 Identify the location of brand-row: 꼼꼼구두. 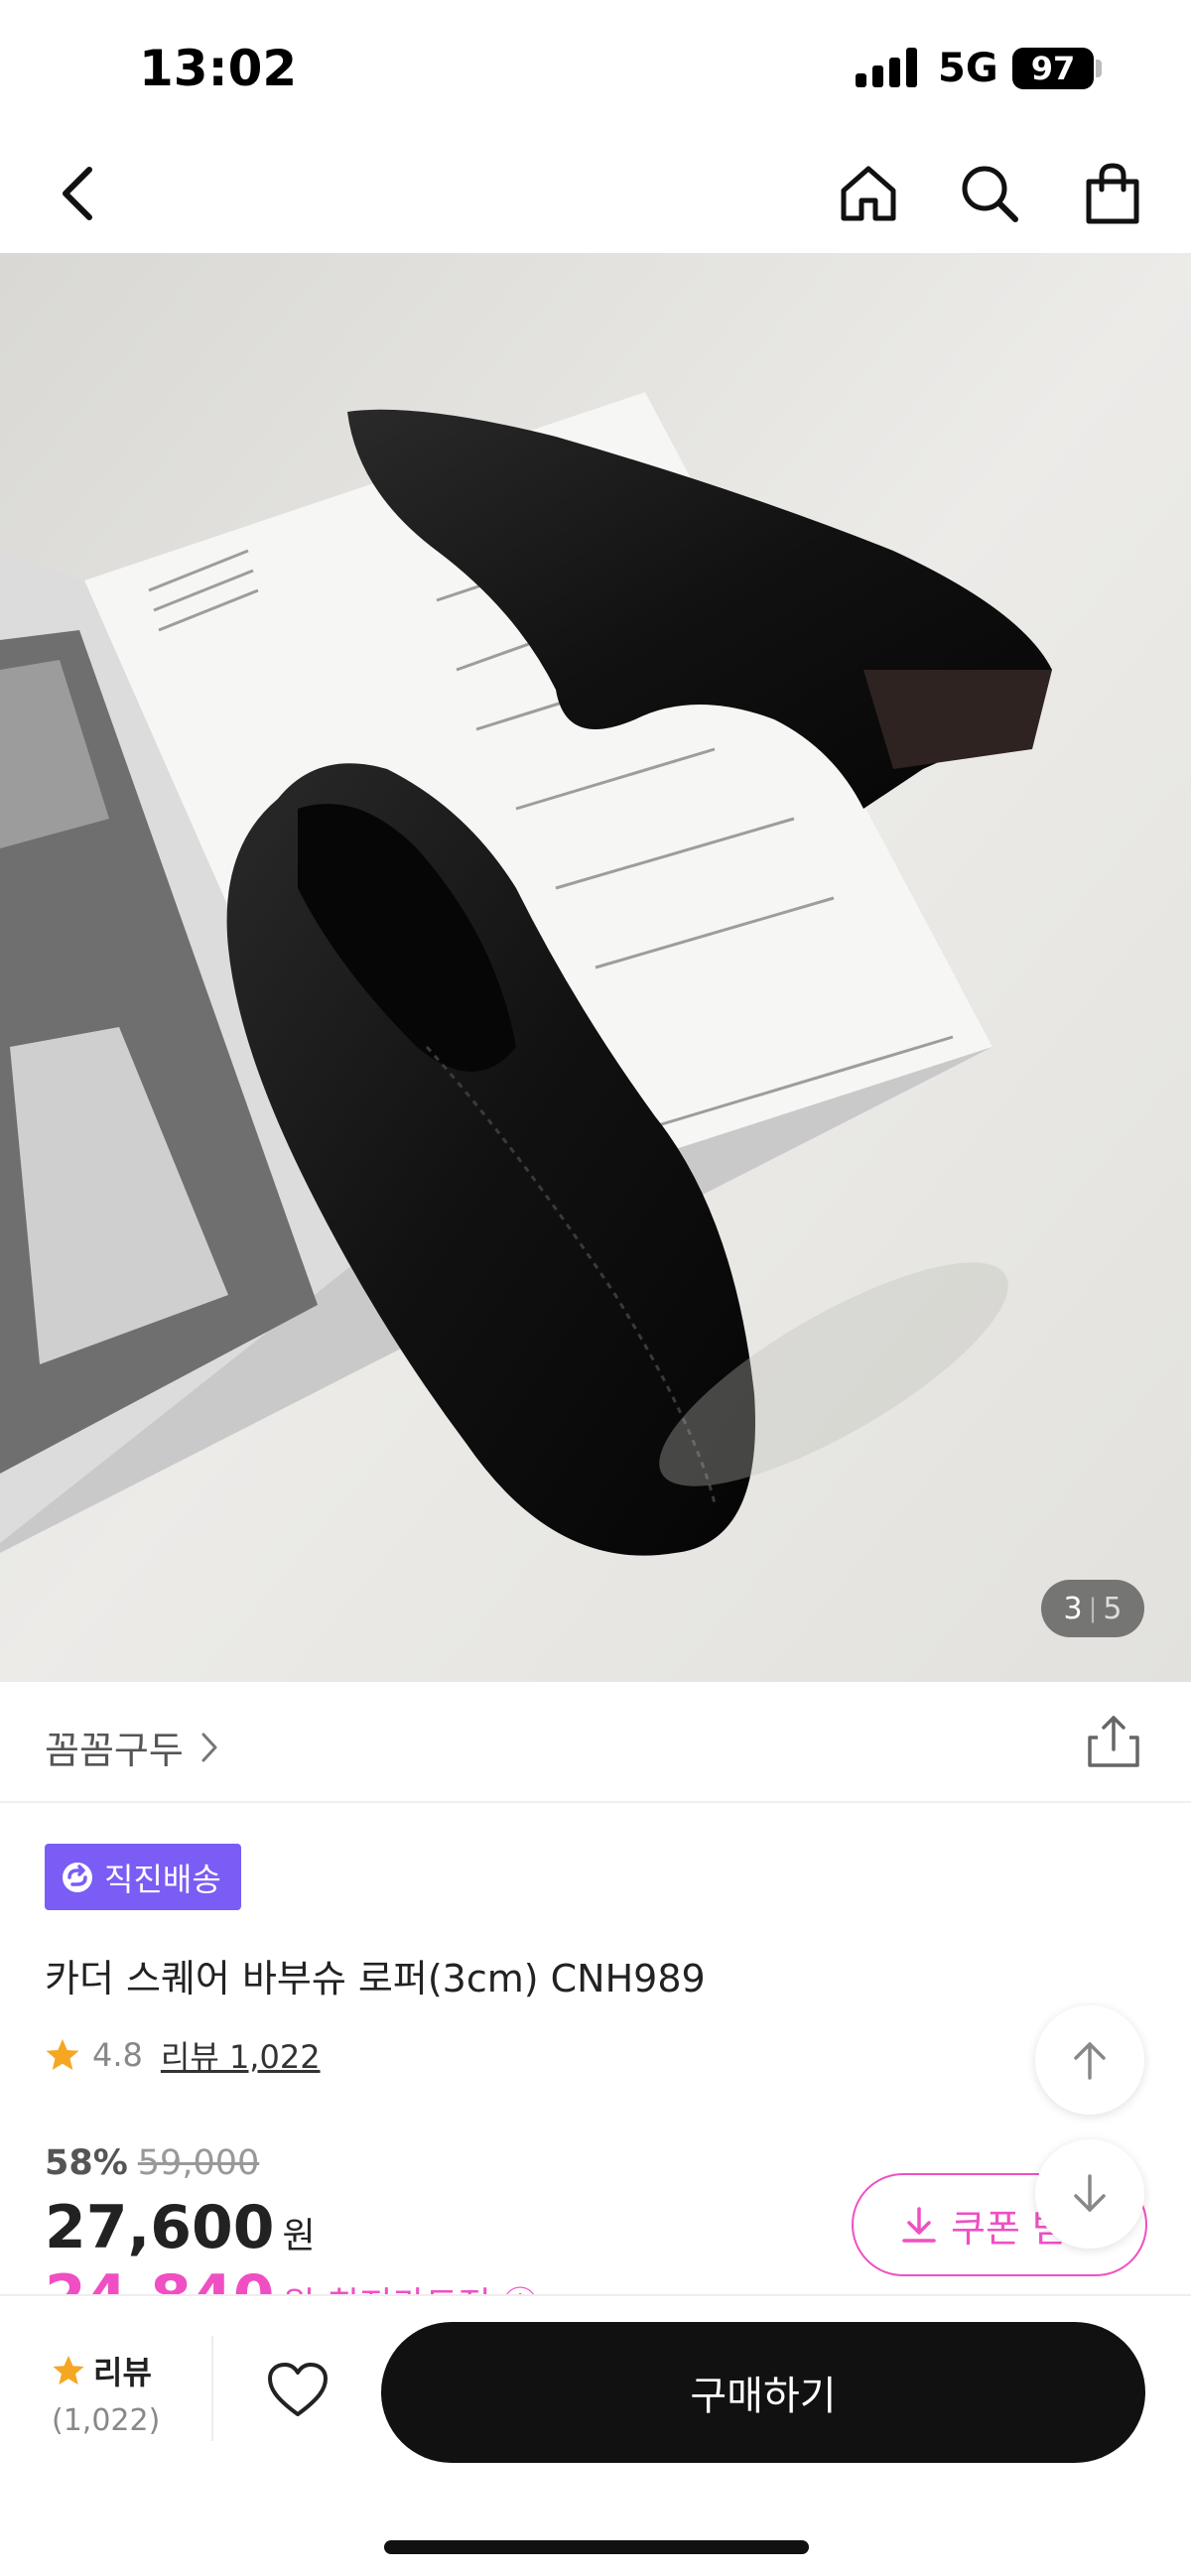
(595, 1743).